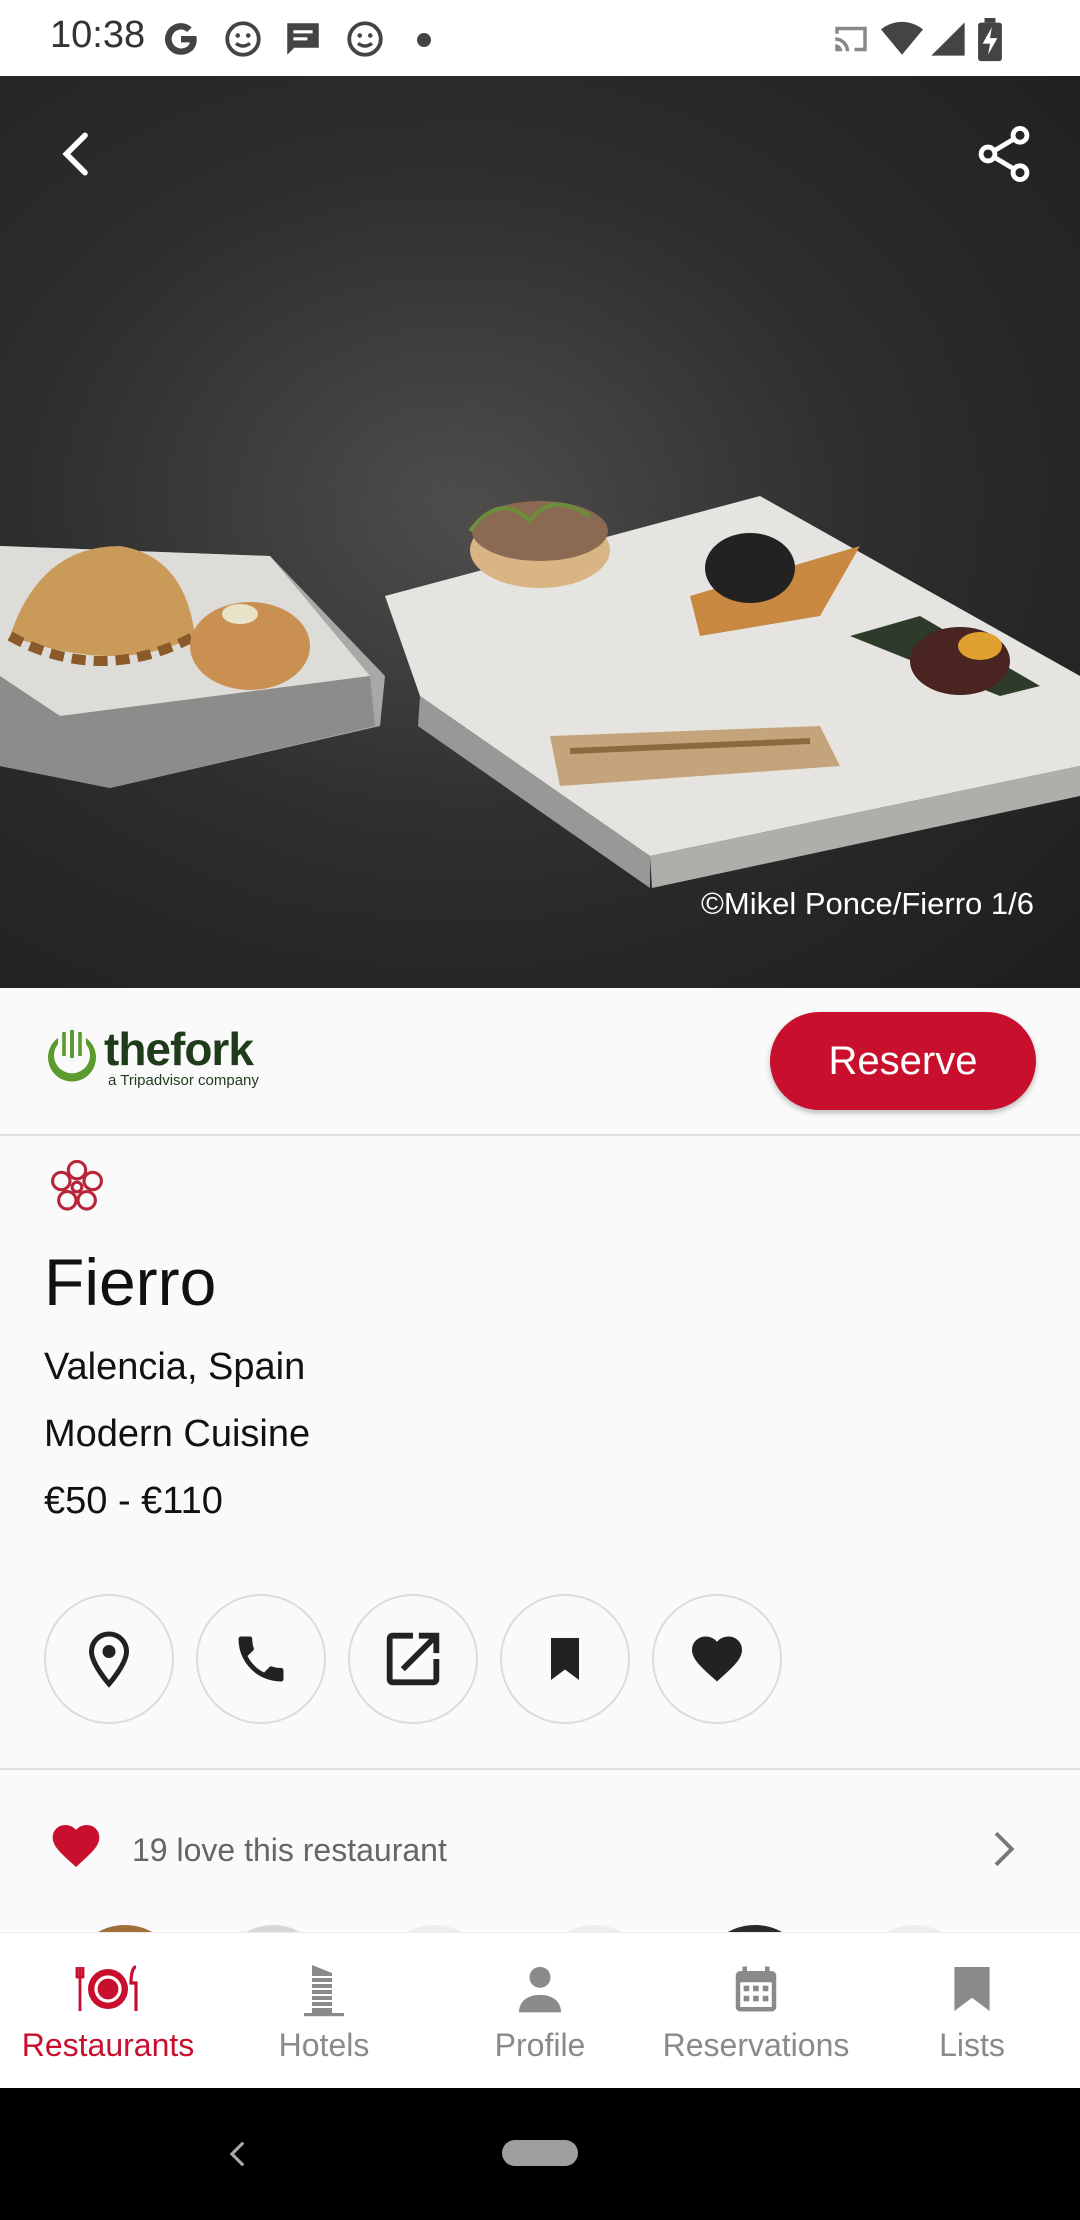 This screenshot has width=1080, height=2220. I want to click on status-time: 10:38, so click(98, 35).